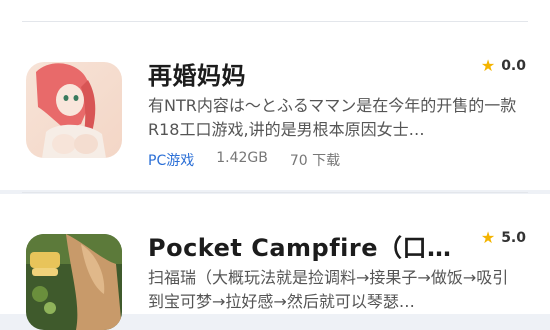  I want to click on rating-value: 0.0, so click(513, 65).